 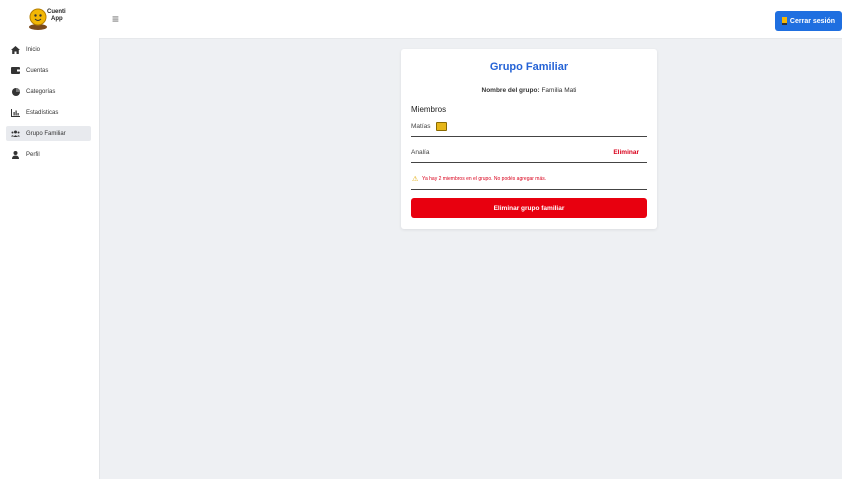 I want to click on logout-button: Cerrar sesión, so click(x=808, y=21).